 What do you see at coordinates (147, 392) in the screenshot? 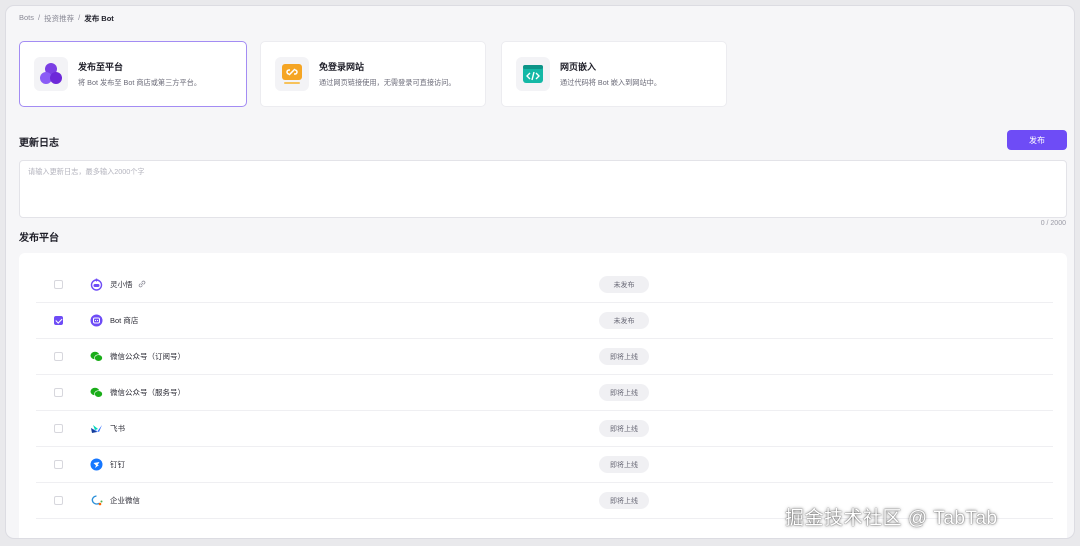
I see `platform-name: 微信公众号（服务号）` at bounding box center [147, 392].